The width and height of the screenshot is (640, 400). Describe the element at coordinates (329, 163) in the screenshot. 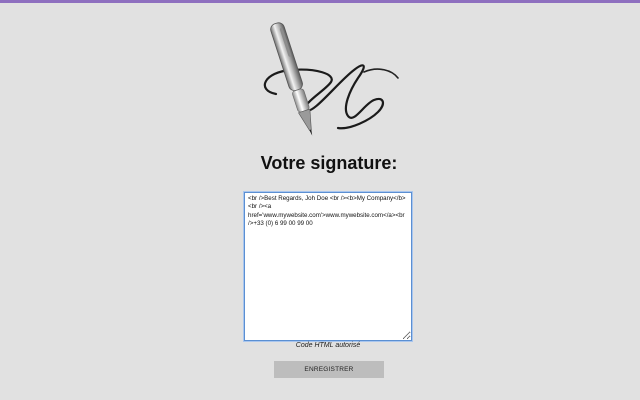

I see `page-title: Votre signature:` at that location.